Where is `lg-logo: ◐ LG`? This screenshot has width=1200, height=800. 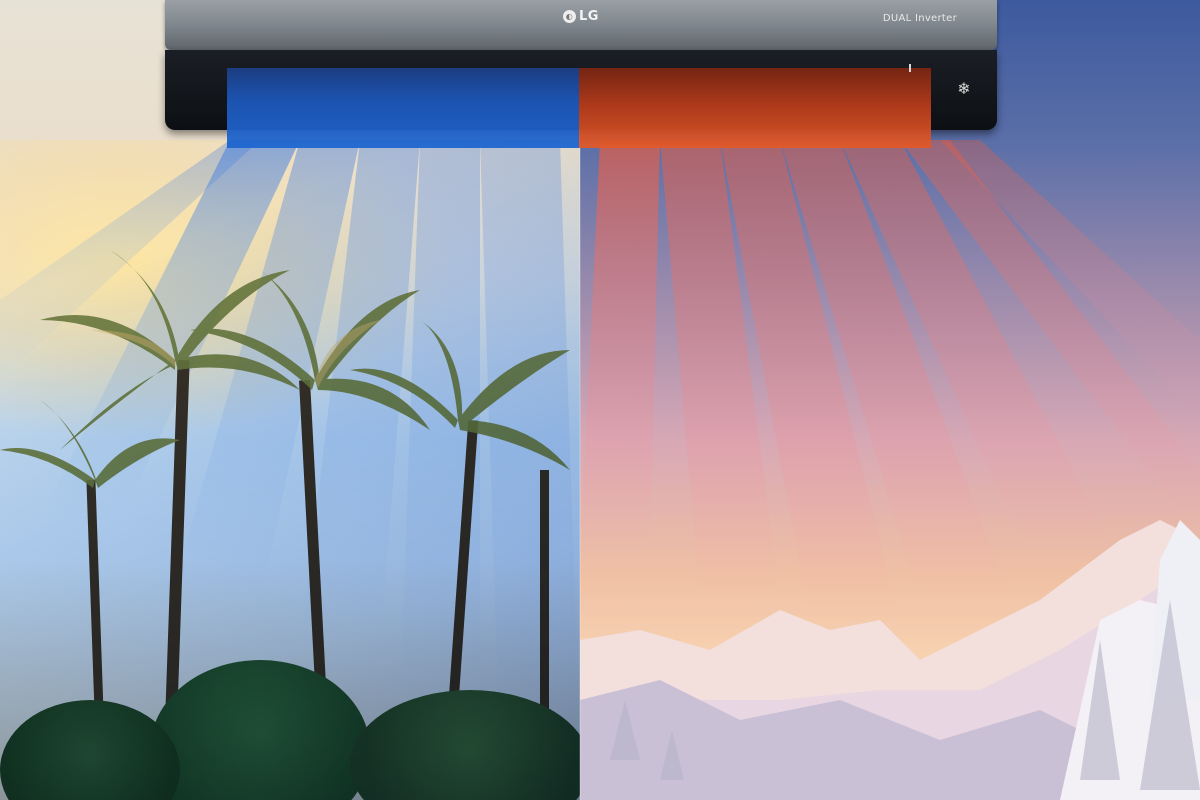 lg-logo: ◐ LG is located at coordinates (581, 16).